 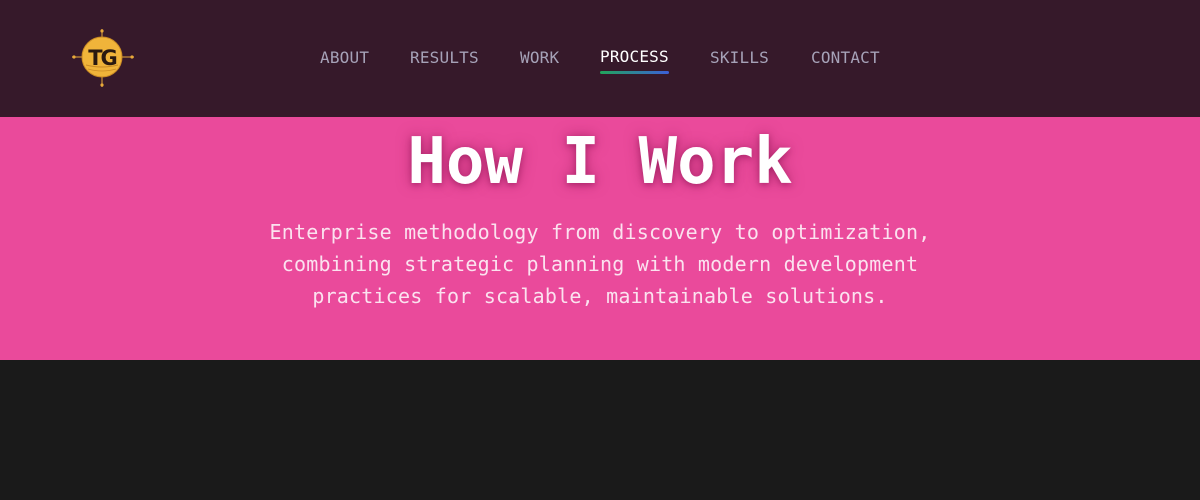 What do you see at coordinates (634, 56) in the screenshot?
I see `nav-item-process-label: PROCESS` at bounding box center [634, 56].